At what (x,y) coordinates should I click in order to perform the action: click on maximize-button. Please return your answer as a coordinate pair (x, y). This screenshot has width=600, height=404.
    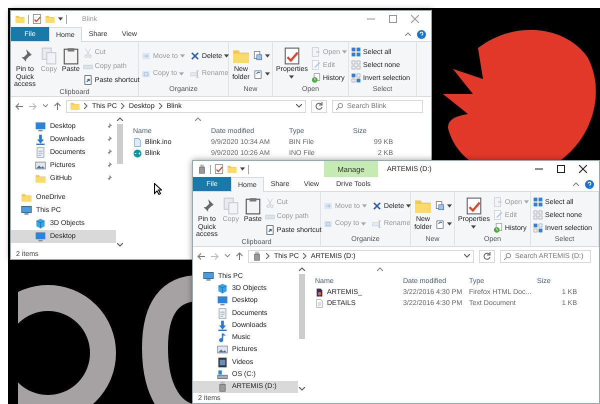
    Looking at the image, I should click on (561, 169).